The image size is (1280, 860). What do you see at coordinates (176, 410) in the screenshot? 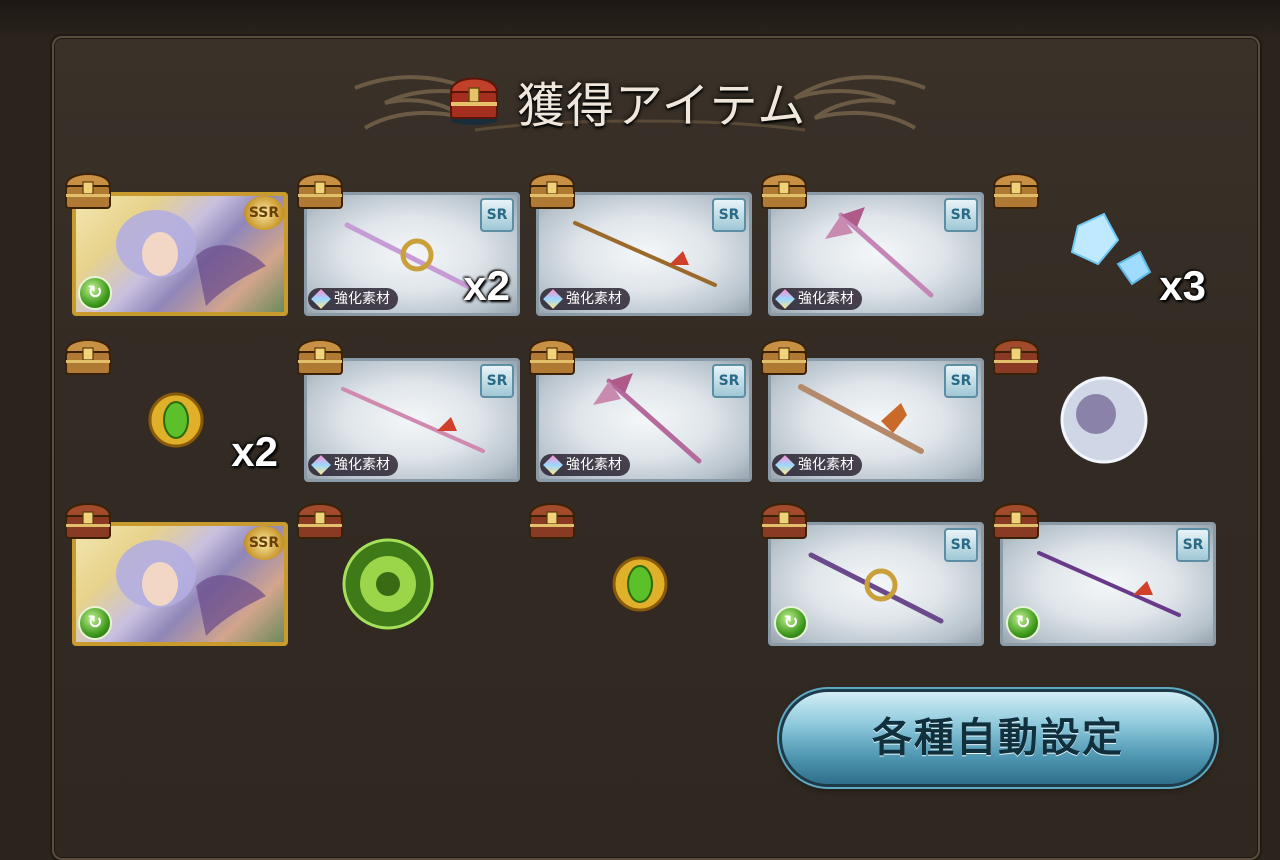
I see `item-card: x2` at bounding box center [176, 410].